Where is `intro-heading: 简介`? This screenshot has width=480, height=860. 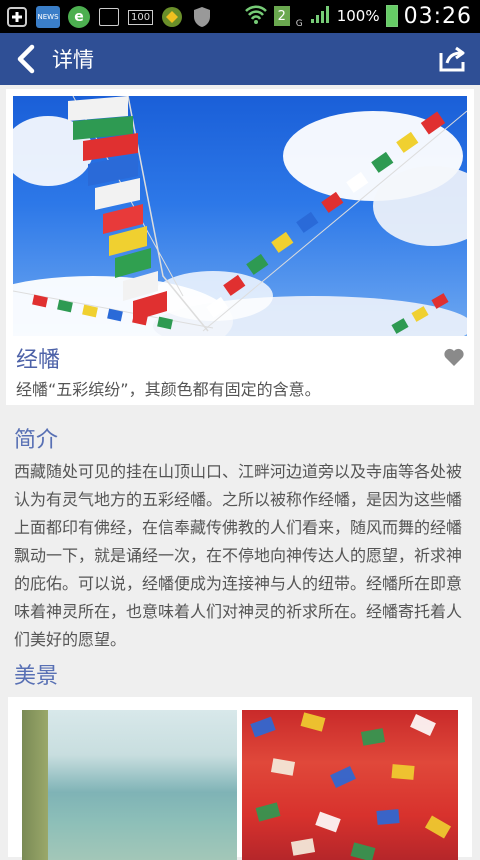
intro-heading: 简介 is located at coordinates (36, 440).